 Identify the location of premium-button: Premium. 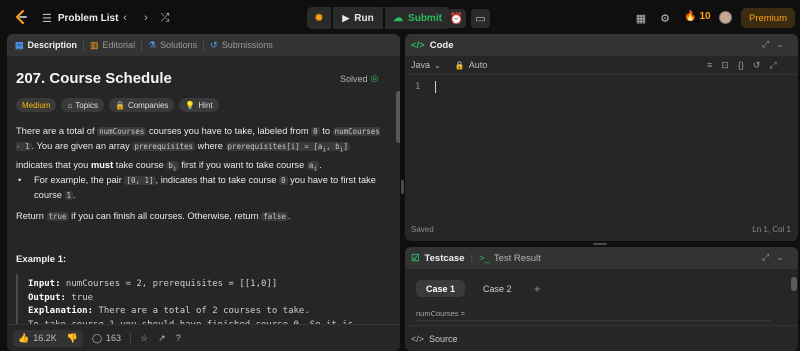
(768, 18).